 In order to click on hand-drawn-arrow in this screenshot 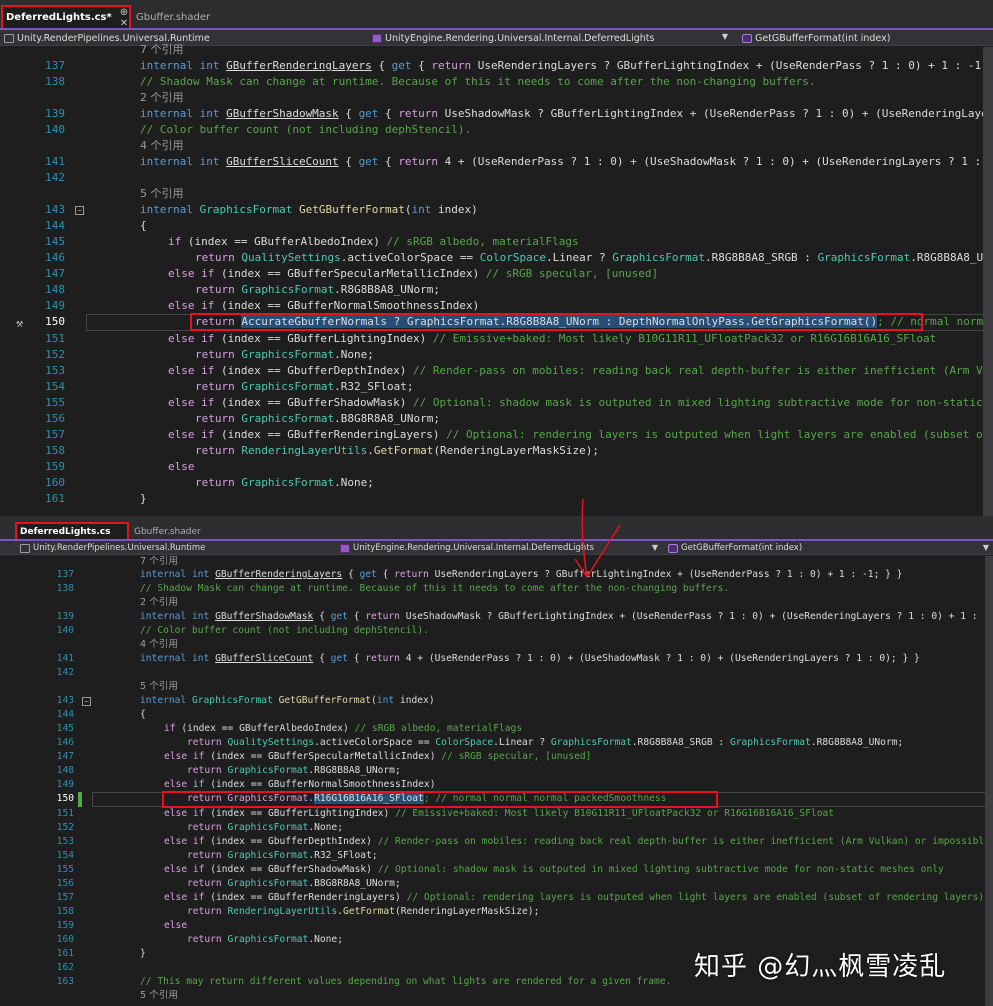, I will do `click(597, 538)`.